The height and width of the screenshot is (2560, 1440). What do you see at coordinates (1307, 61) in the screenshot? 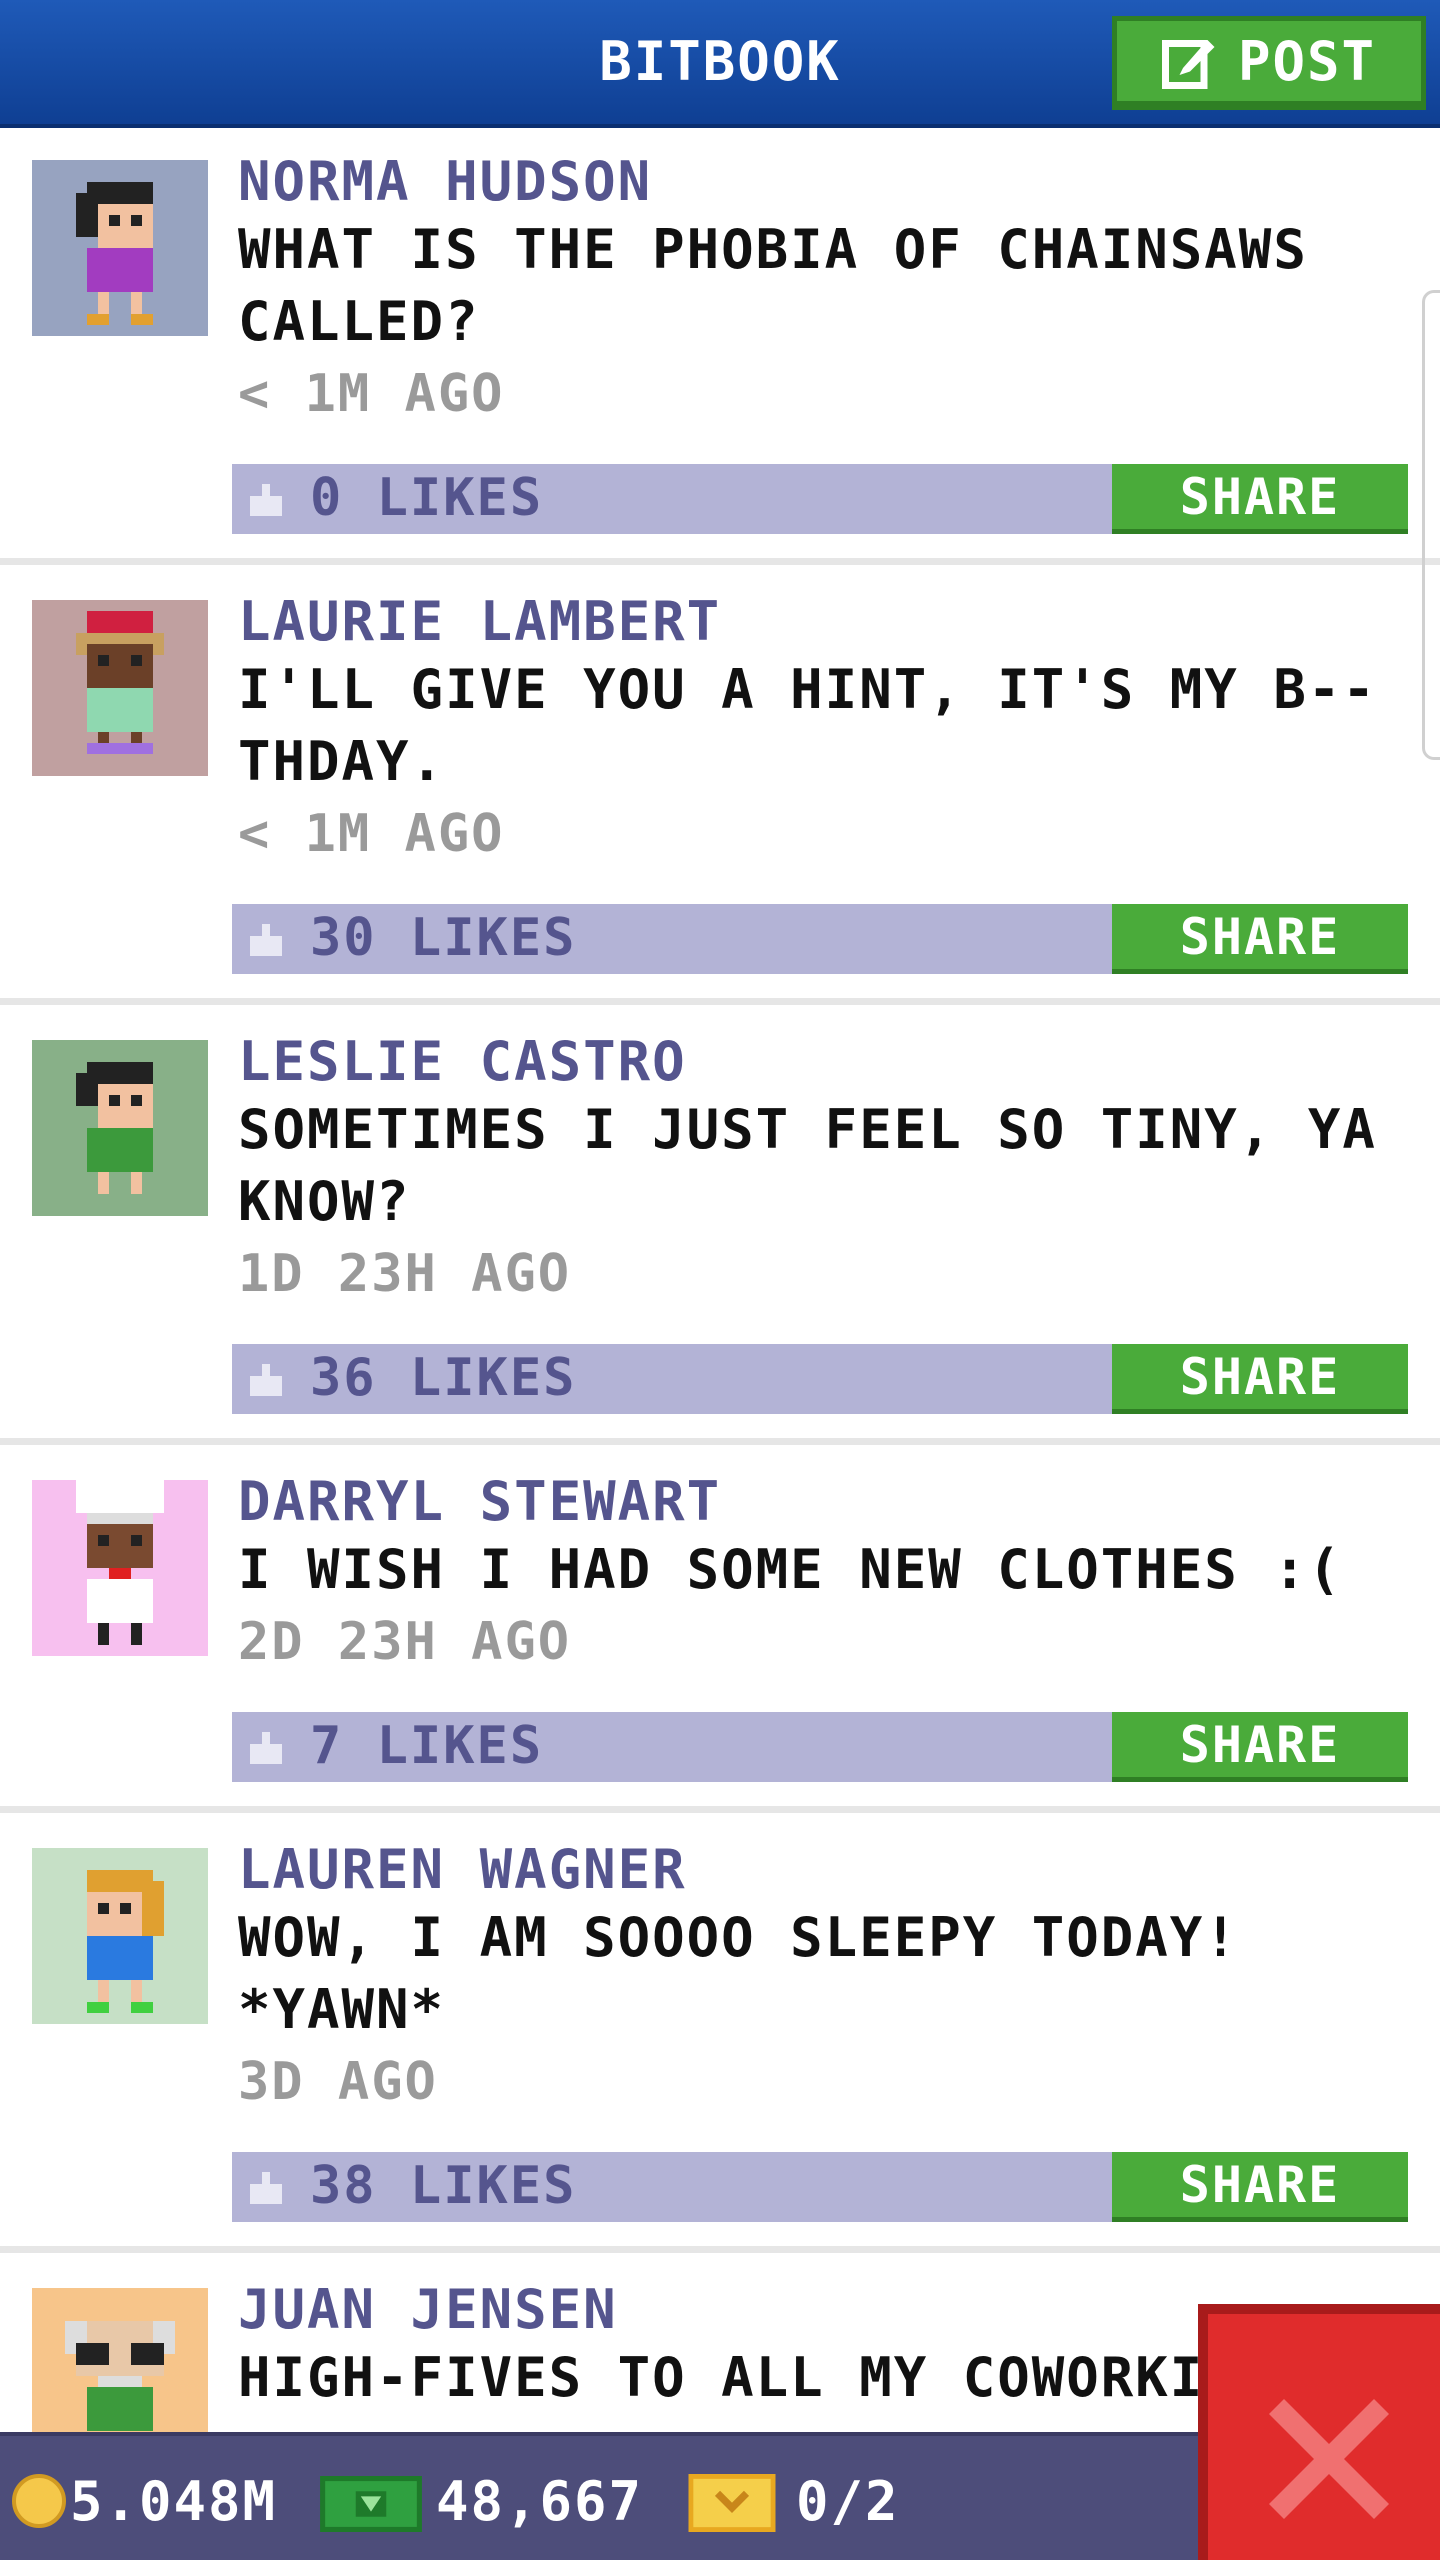
I see `post-button-label: POST` at bounding box center [1307, 61].